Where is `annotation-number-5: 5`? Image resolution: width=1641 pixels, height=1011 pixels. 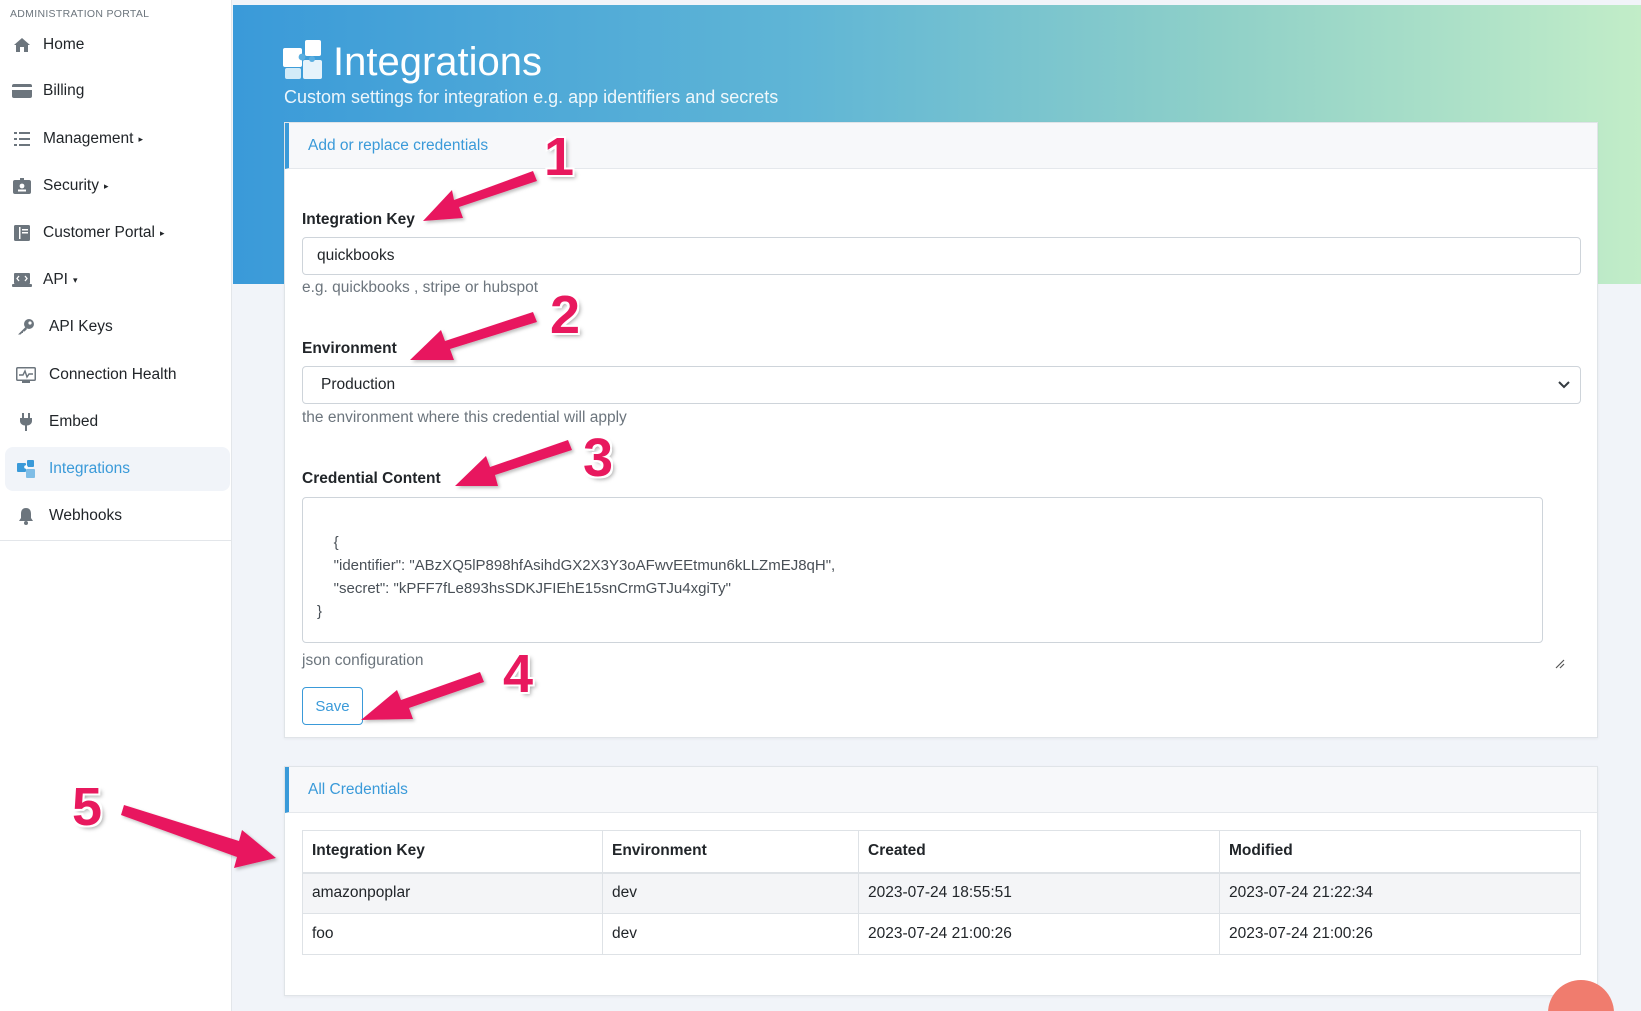 annotation-number-5: 5 is located at coordinates (87, 807).